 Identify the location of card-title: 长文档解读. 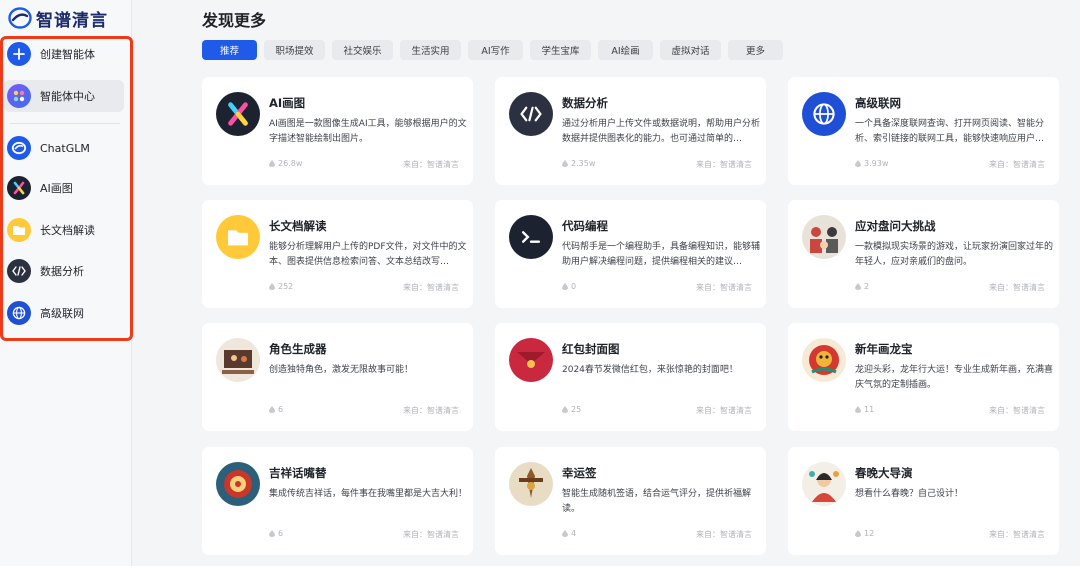
(298, 226).